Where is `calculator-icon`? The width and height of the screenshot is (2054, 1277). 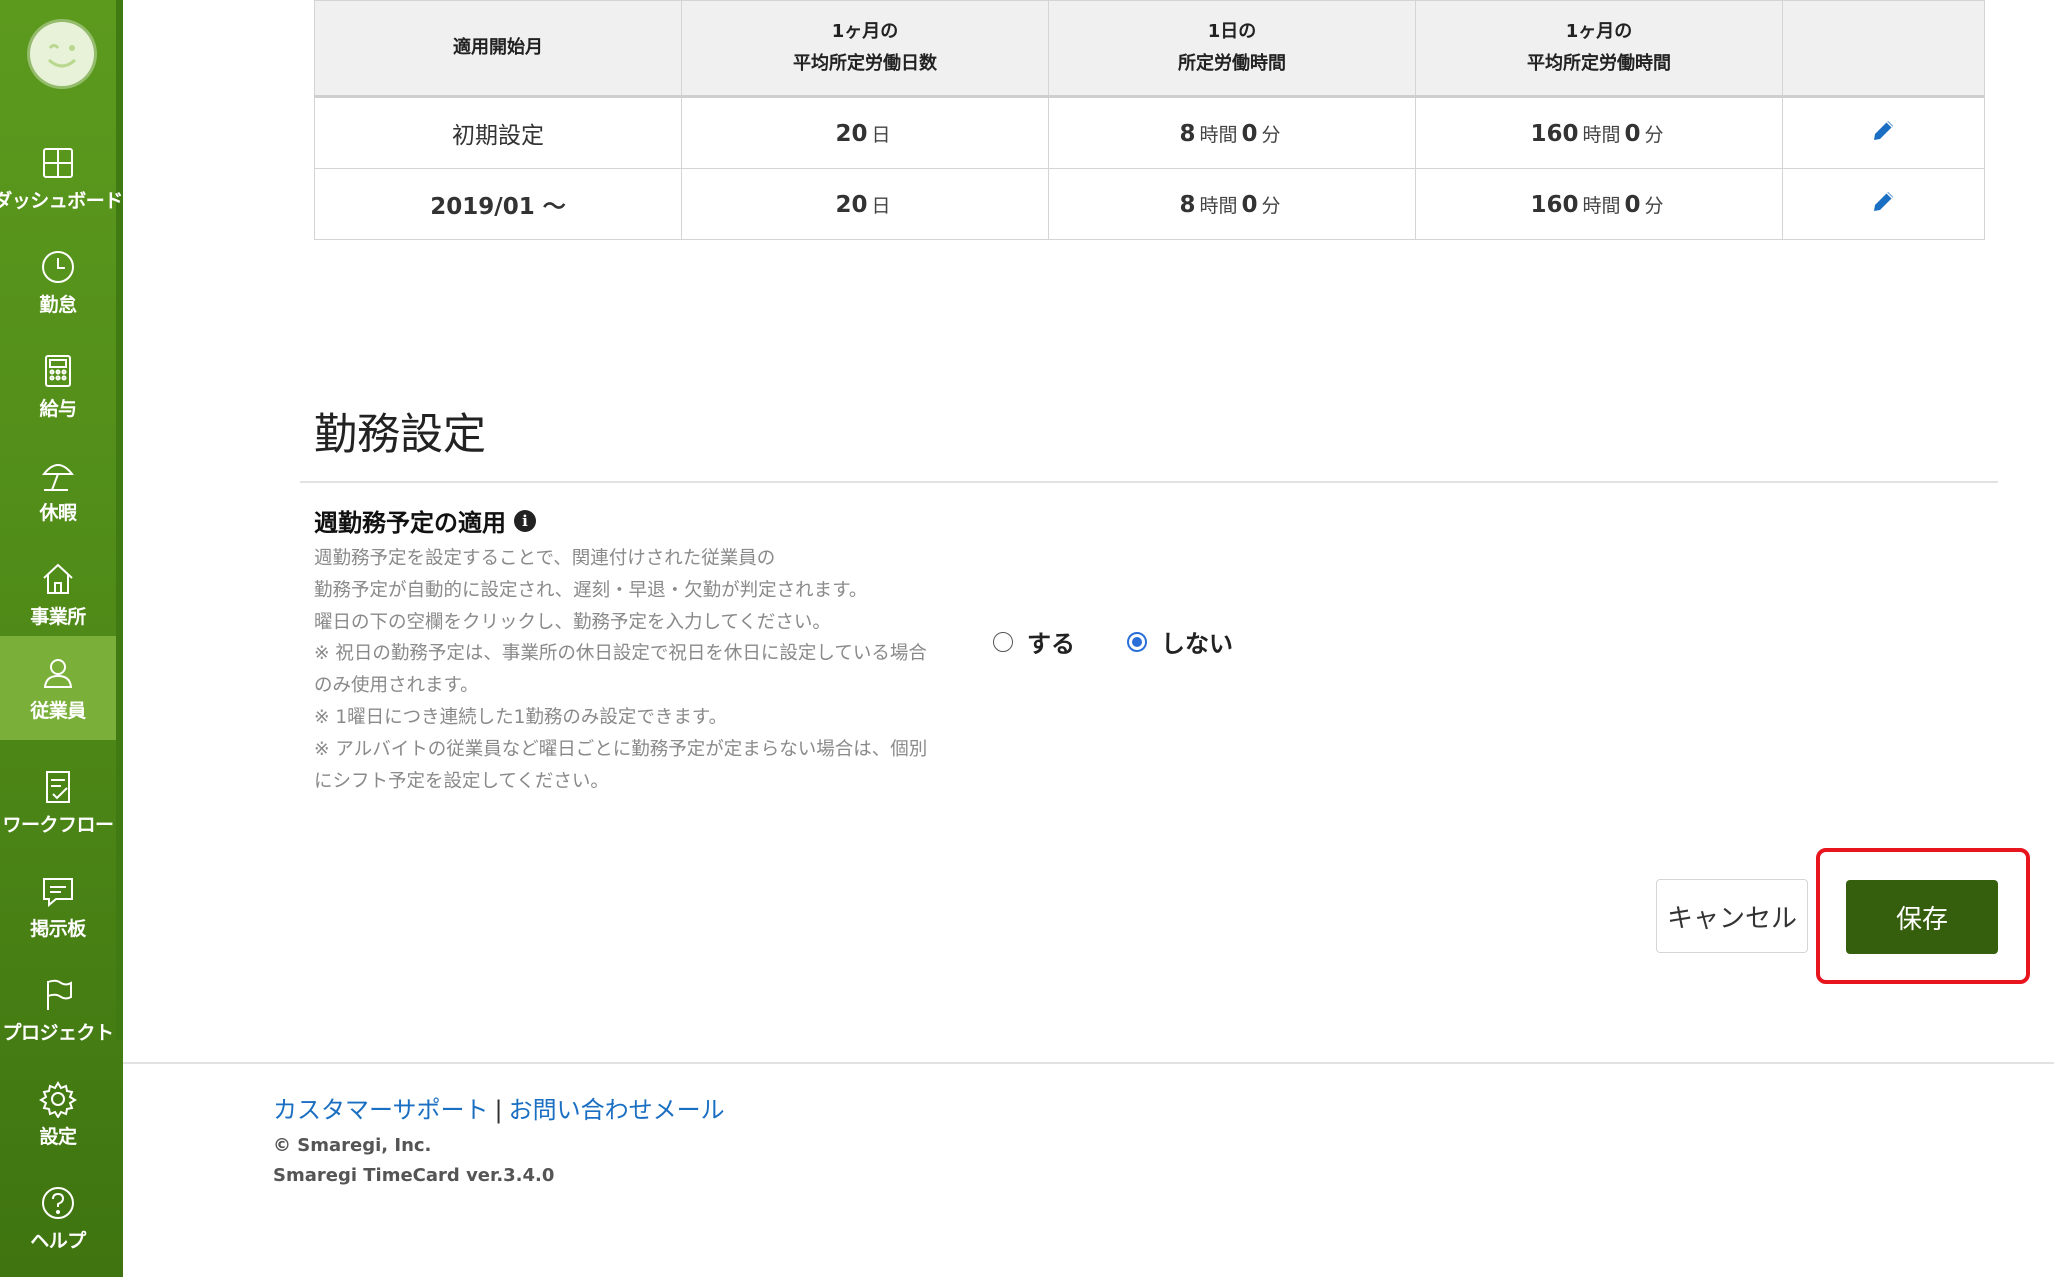 calculator-icon is located at coordinates (58, 370).